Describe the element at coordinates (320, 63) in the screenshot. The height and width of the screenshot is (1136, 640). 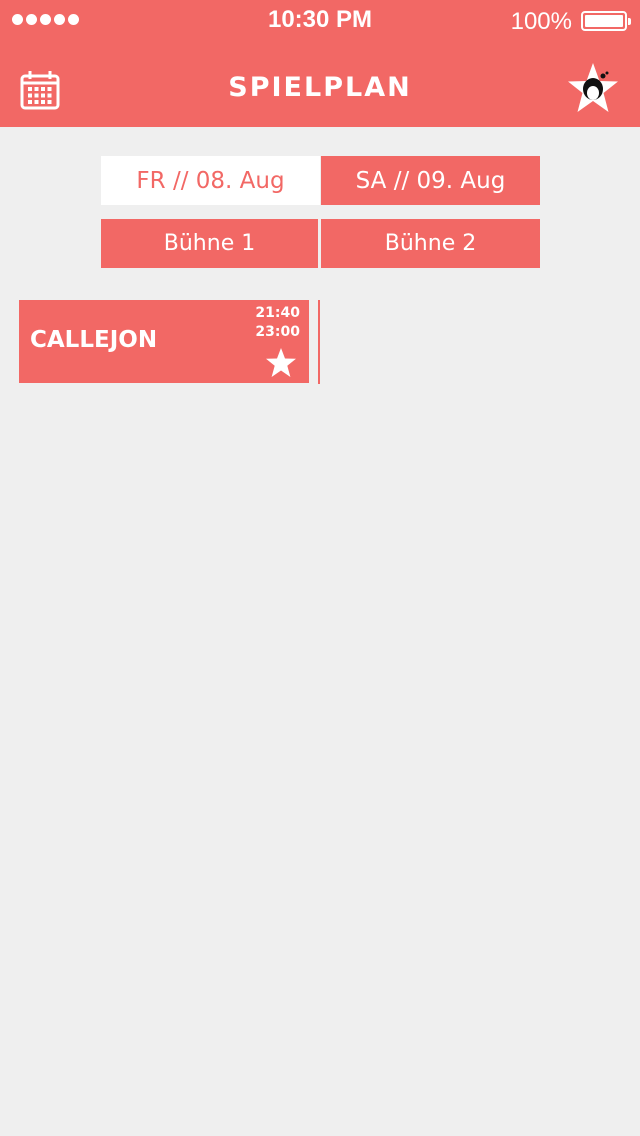
I see `app-header: 10:30 PM 100% SPIELPLAN` at that location.